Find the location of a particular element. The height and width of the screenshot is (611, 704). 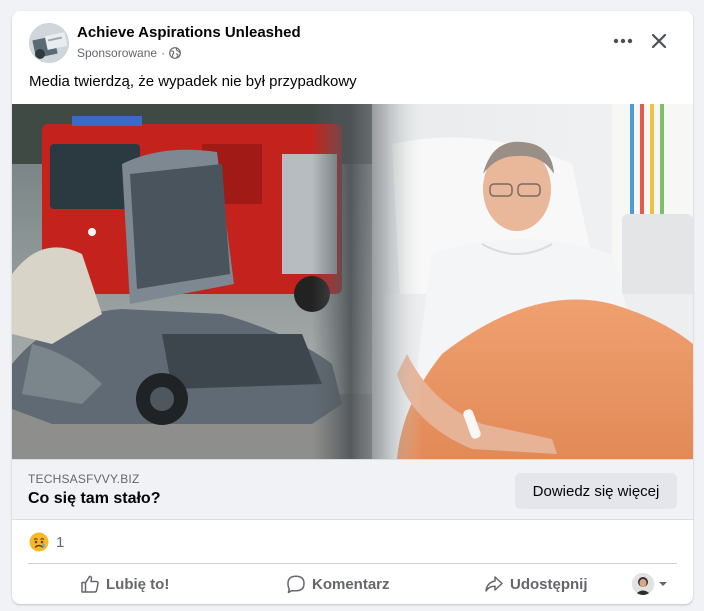

comment-label: Komentarz is located at coordinates (351, 584).